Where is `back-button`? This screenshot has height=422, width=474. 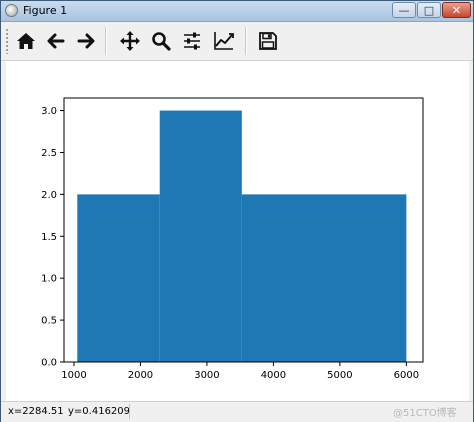
back-button is located at coordinates (56, 41).